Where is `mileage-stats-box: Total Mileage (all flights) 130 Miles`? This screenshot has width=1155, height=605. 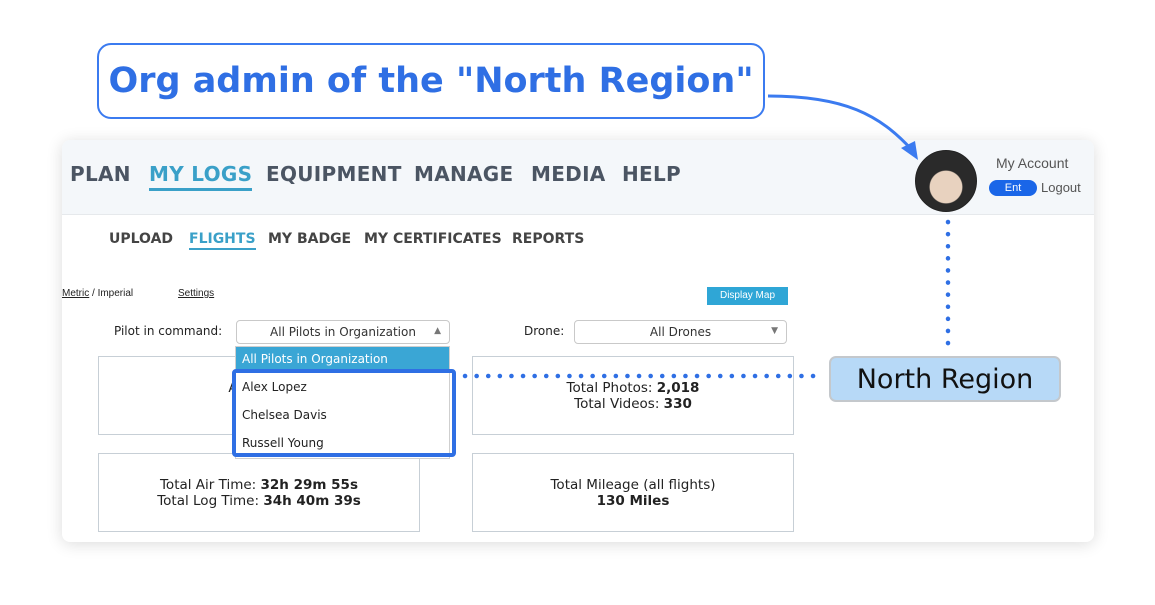 mileage-stats-box: Total Mileage (all flights) 130 Miles is located at coordinates (633, 492).